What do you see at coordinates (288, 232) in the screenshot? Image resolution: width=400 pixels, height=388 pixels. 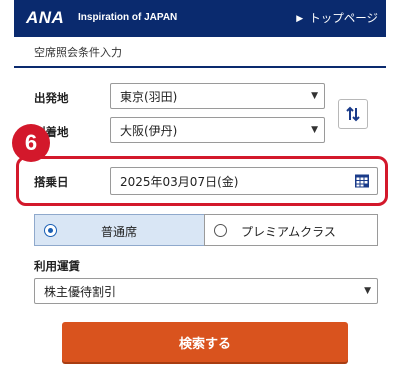 I see `cabin-option-premium-label: プレミアムクラス` at bounding box center [288, 232].